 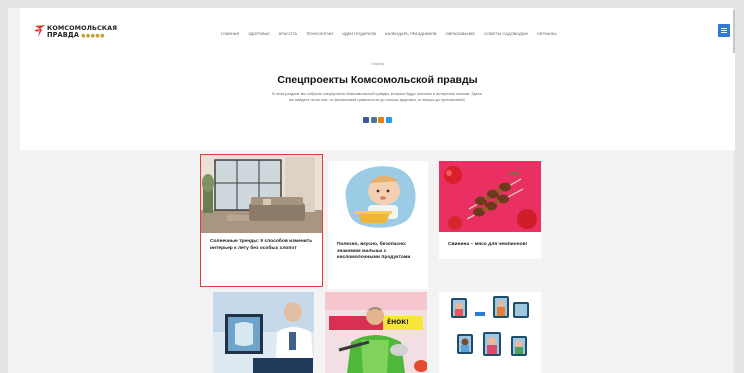 What do you see at coordinates (461, 33) in the screenshot?
I see `nav-item-education: Образование` at bounding box center [461, 33].